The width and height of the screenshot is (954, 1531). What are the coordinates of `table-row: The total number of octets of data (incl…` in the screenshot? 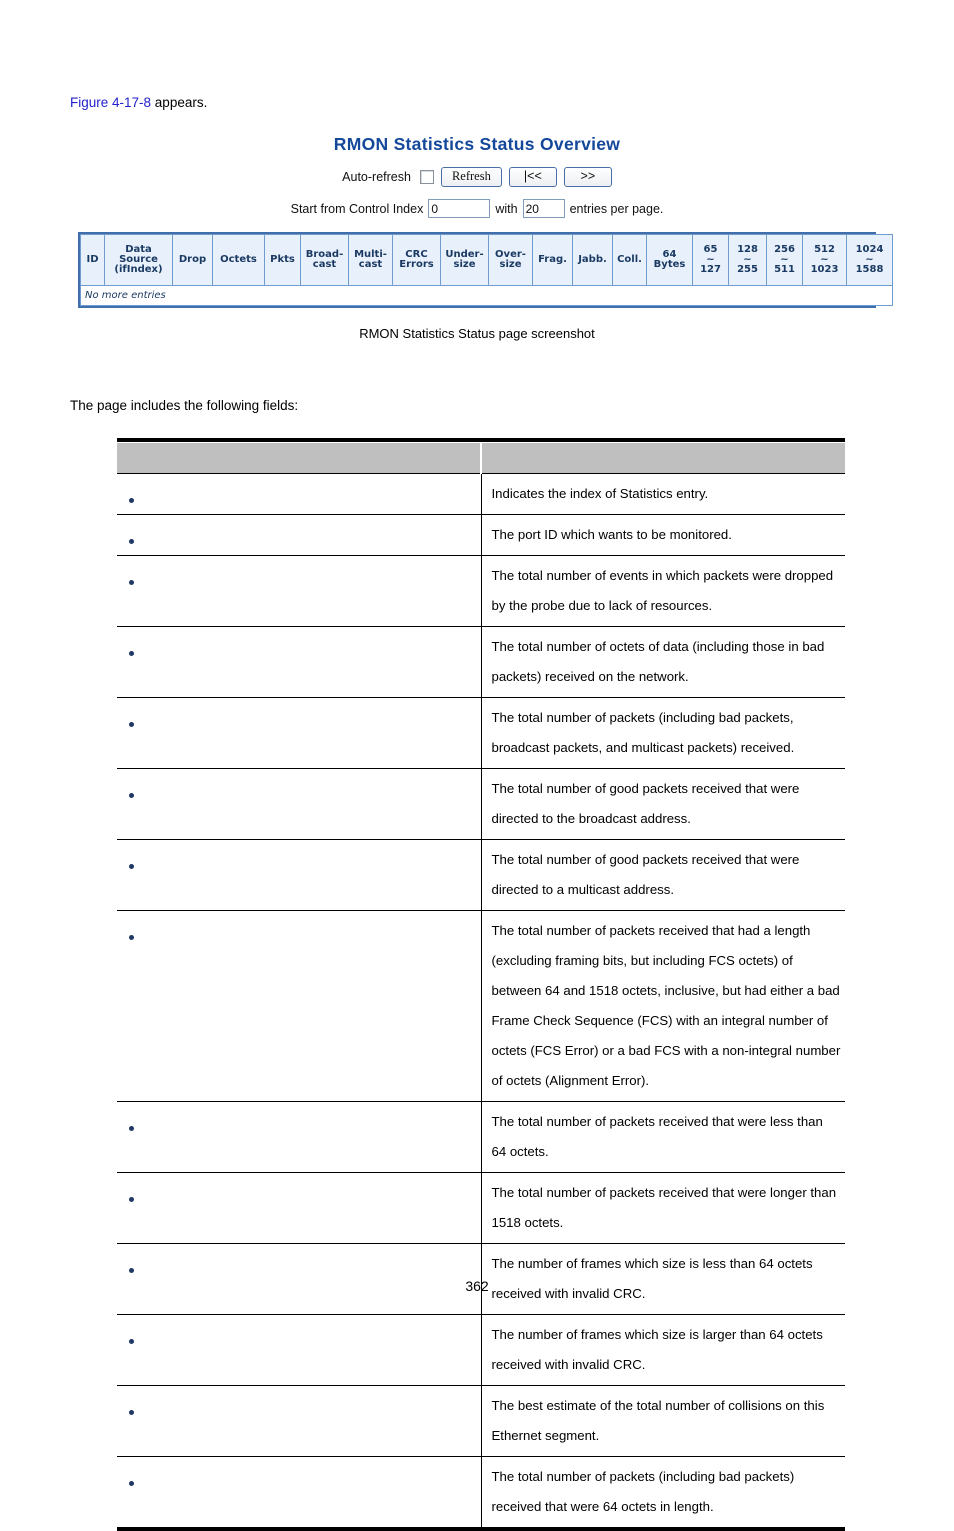 It's located at (481, 662).